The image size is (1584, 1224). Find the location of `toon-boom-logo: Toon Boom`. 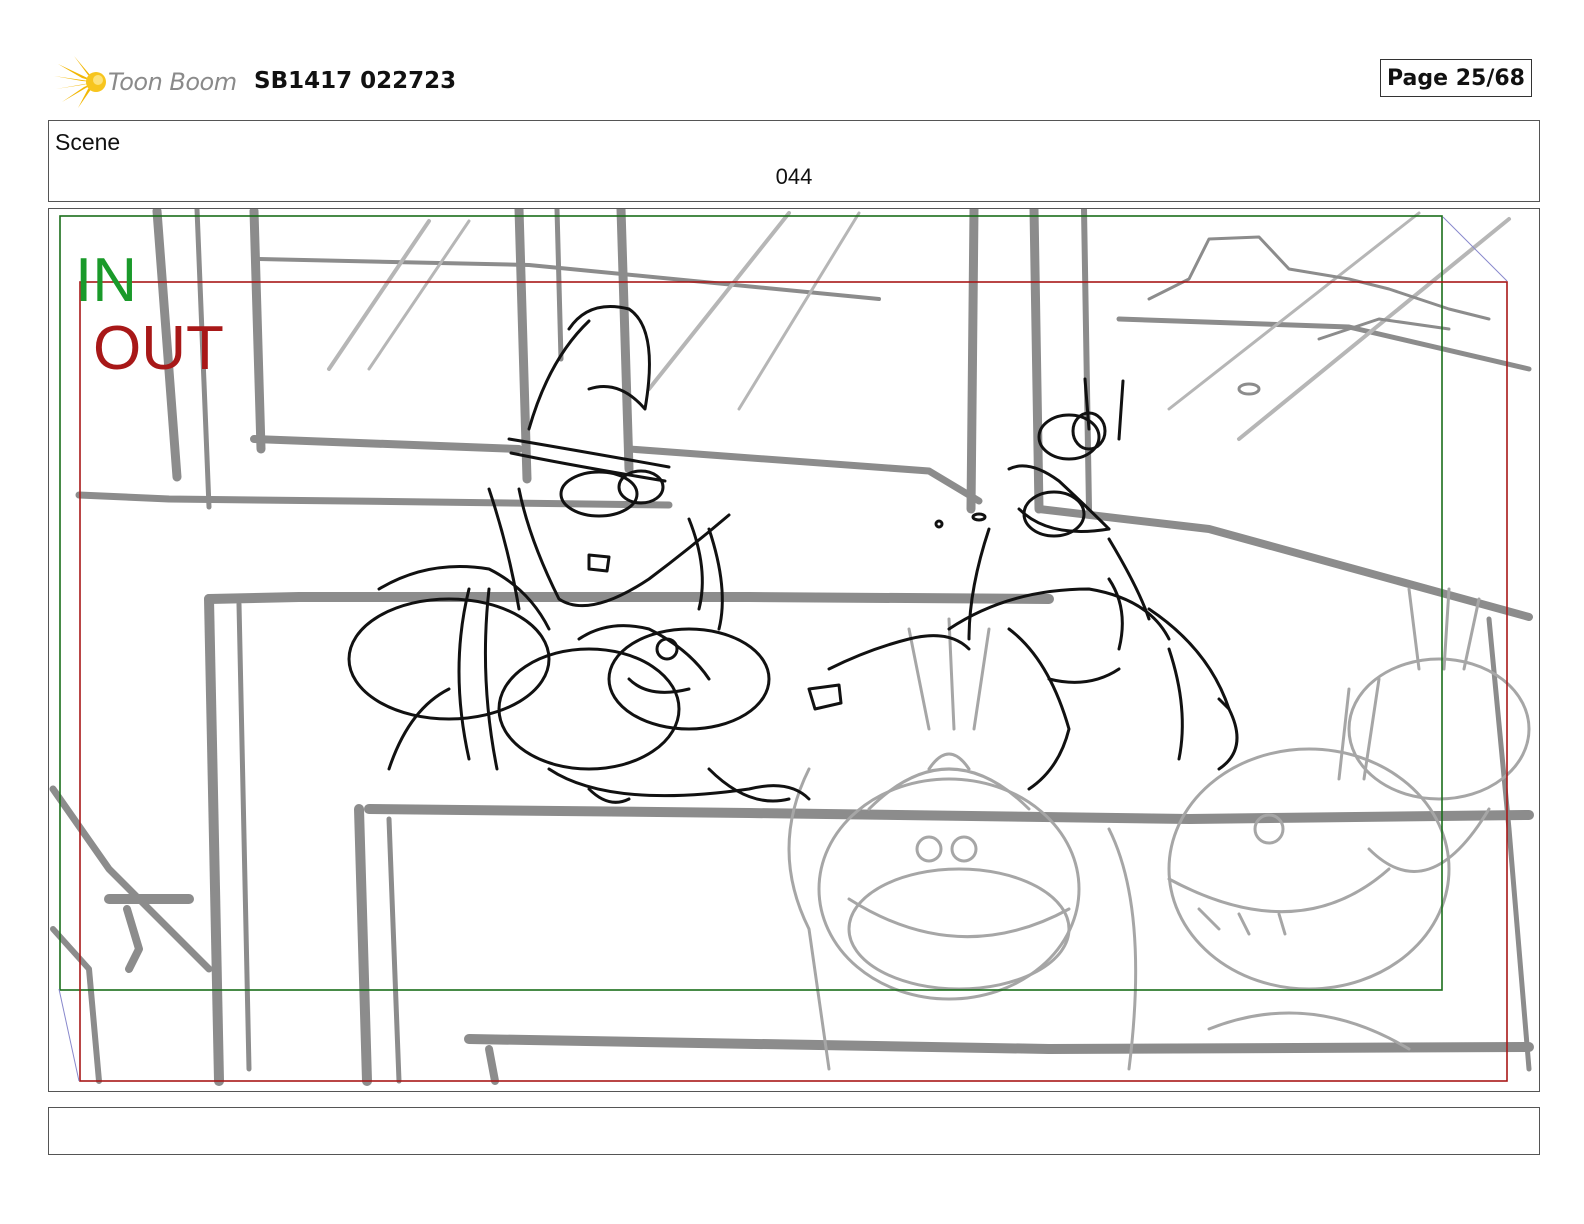

toon-boom-logo: Toon Boom is located at coordinates (147, 82).